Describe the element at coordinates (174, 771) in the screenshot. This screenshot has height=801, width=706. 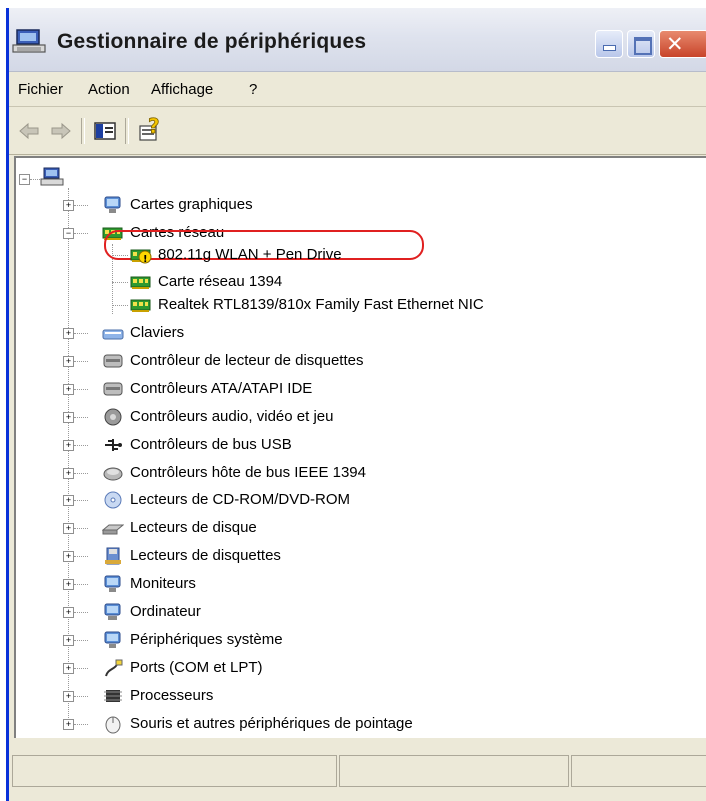
I see `status-pane-main` at that location.